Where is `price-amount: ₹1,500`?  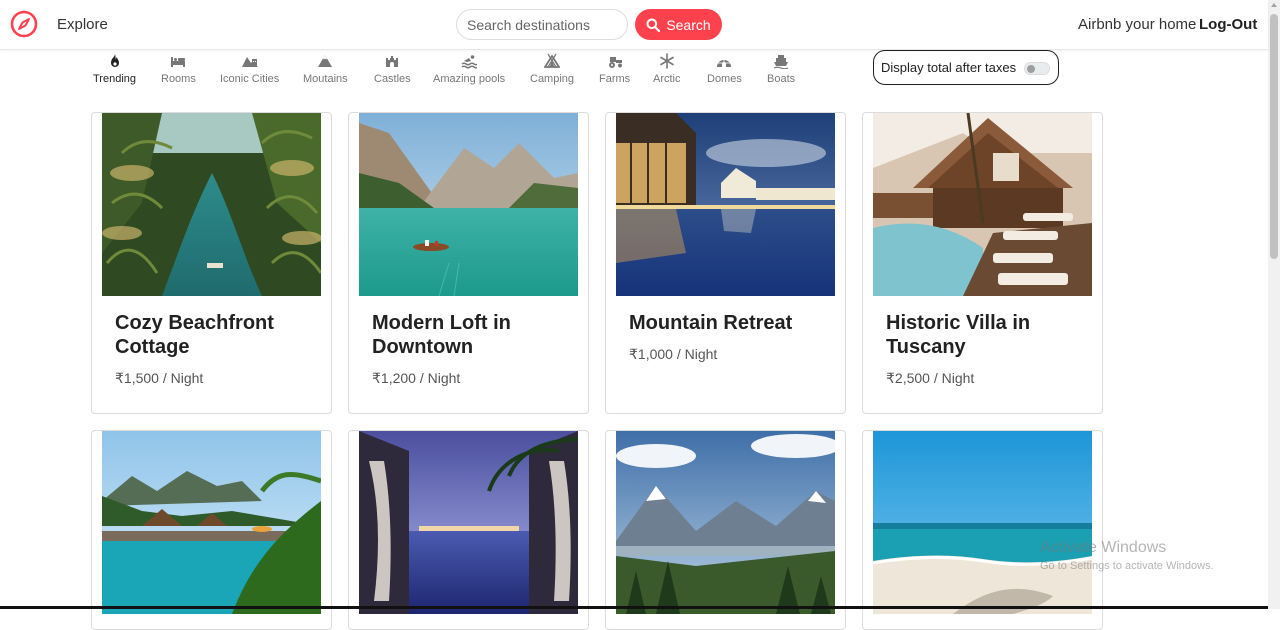
price-amount: ₹1,500 is located at coordinates (137, 378).